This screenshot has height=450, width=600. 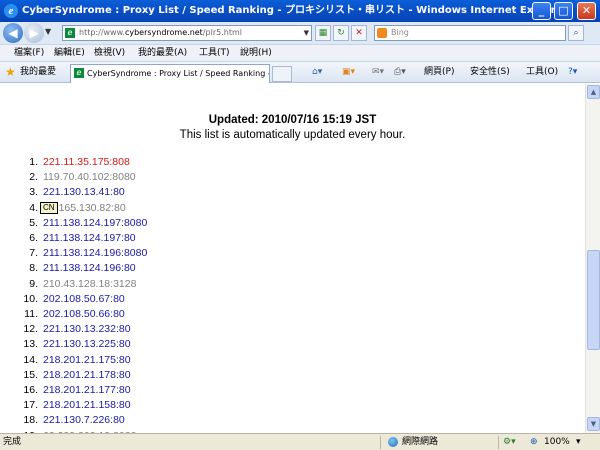 What do you see at coordinates (292, 120) in the screenshot?
I see `updated-timestamp: Updated: 2010/07/16 15:19 JST` at bounding box center [292, 120].